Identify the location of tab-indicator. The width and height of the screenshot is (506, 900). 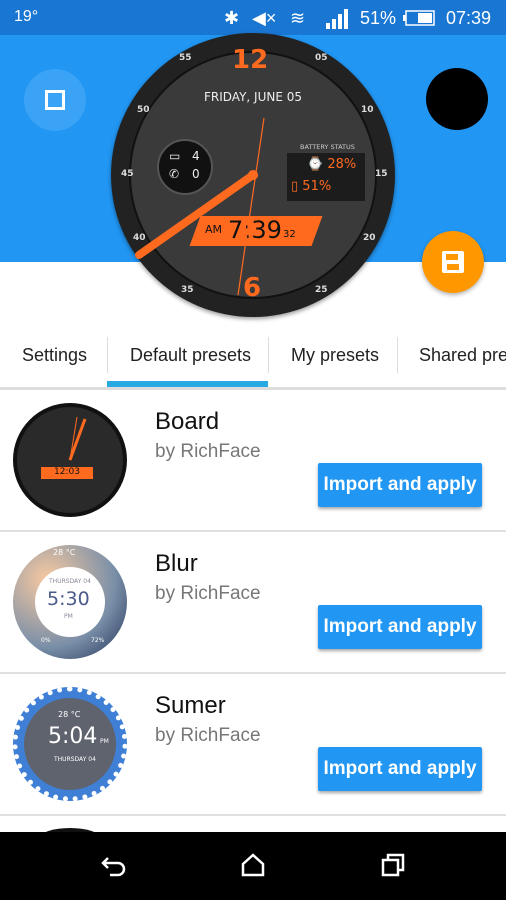
(187, 384).